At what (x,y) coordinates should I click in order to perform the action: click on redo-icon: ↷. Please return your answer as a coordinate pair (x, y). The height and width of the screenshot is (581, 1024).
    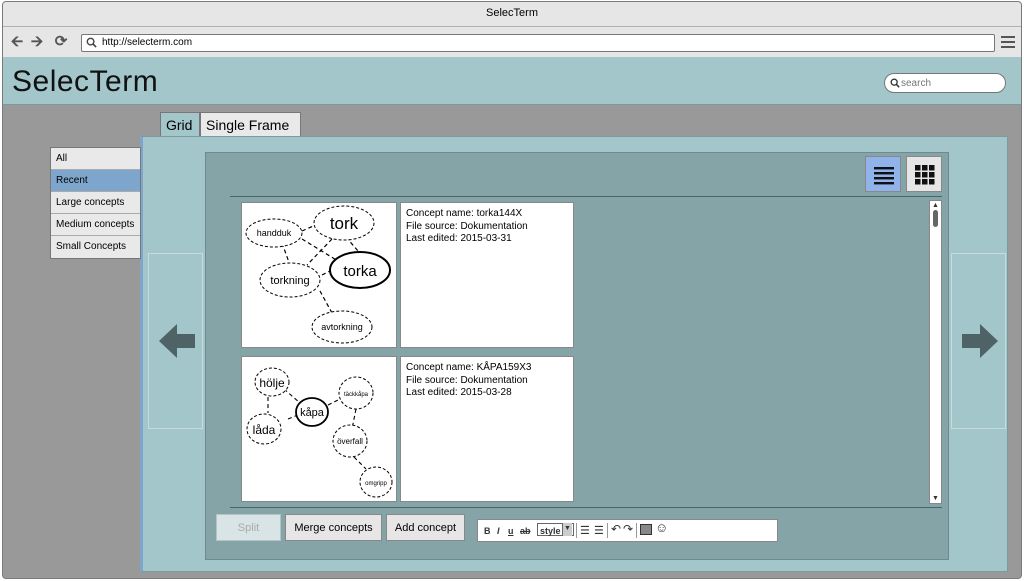
    Looking at the image, I should click on (628, 529).